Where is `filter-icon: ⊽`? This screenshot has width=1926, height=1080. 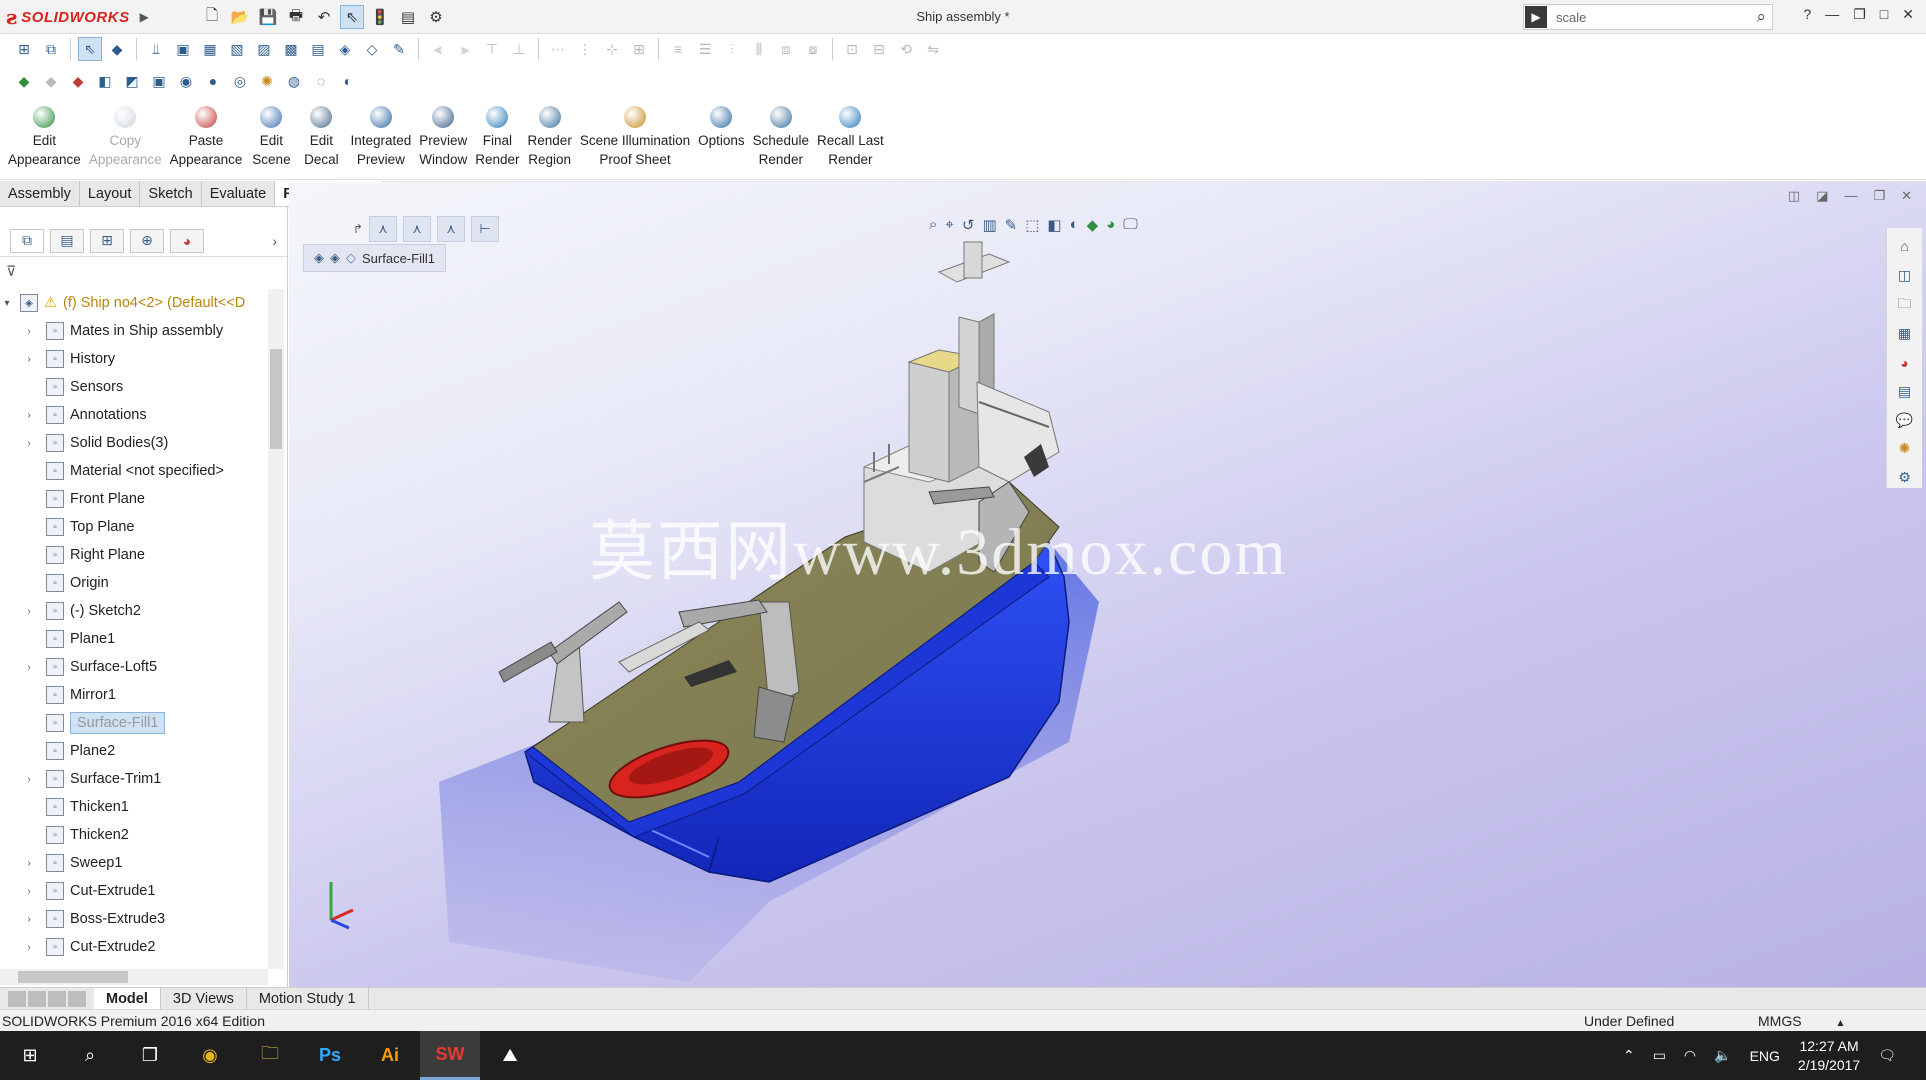 filter-icon: ⊽ is located at coordinates (11, 271).